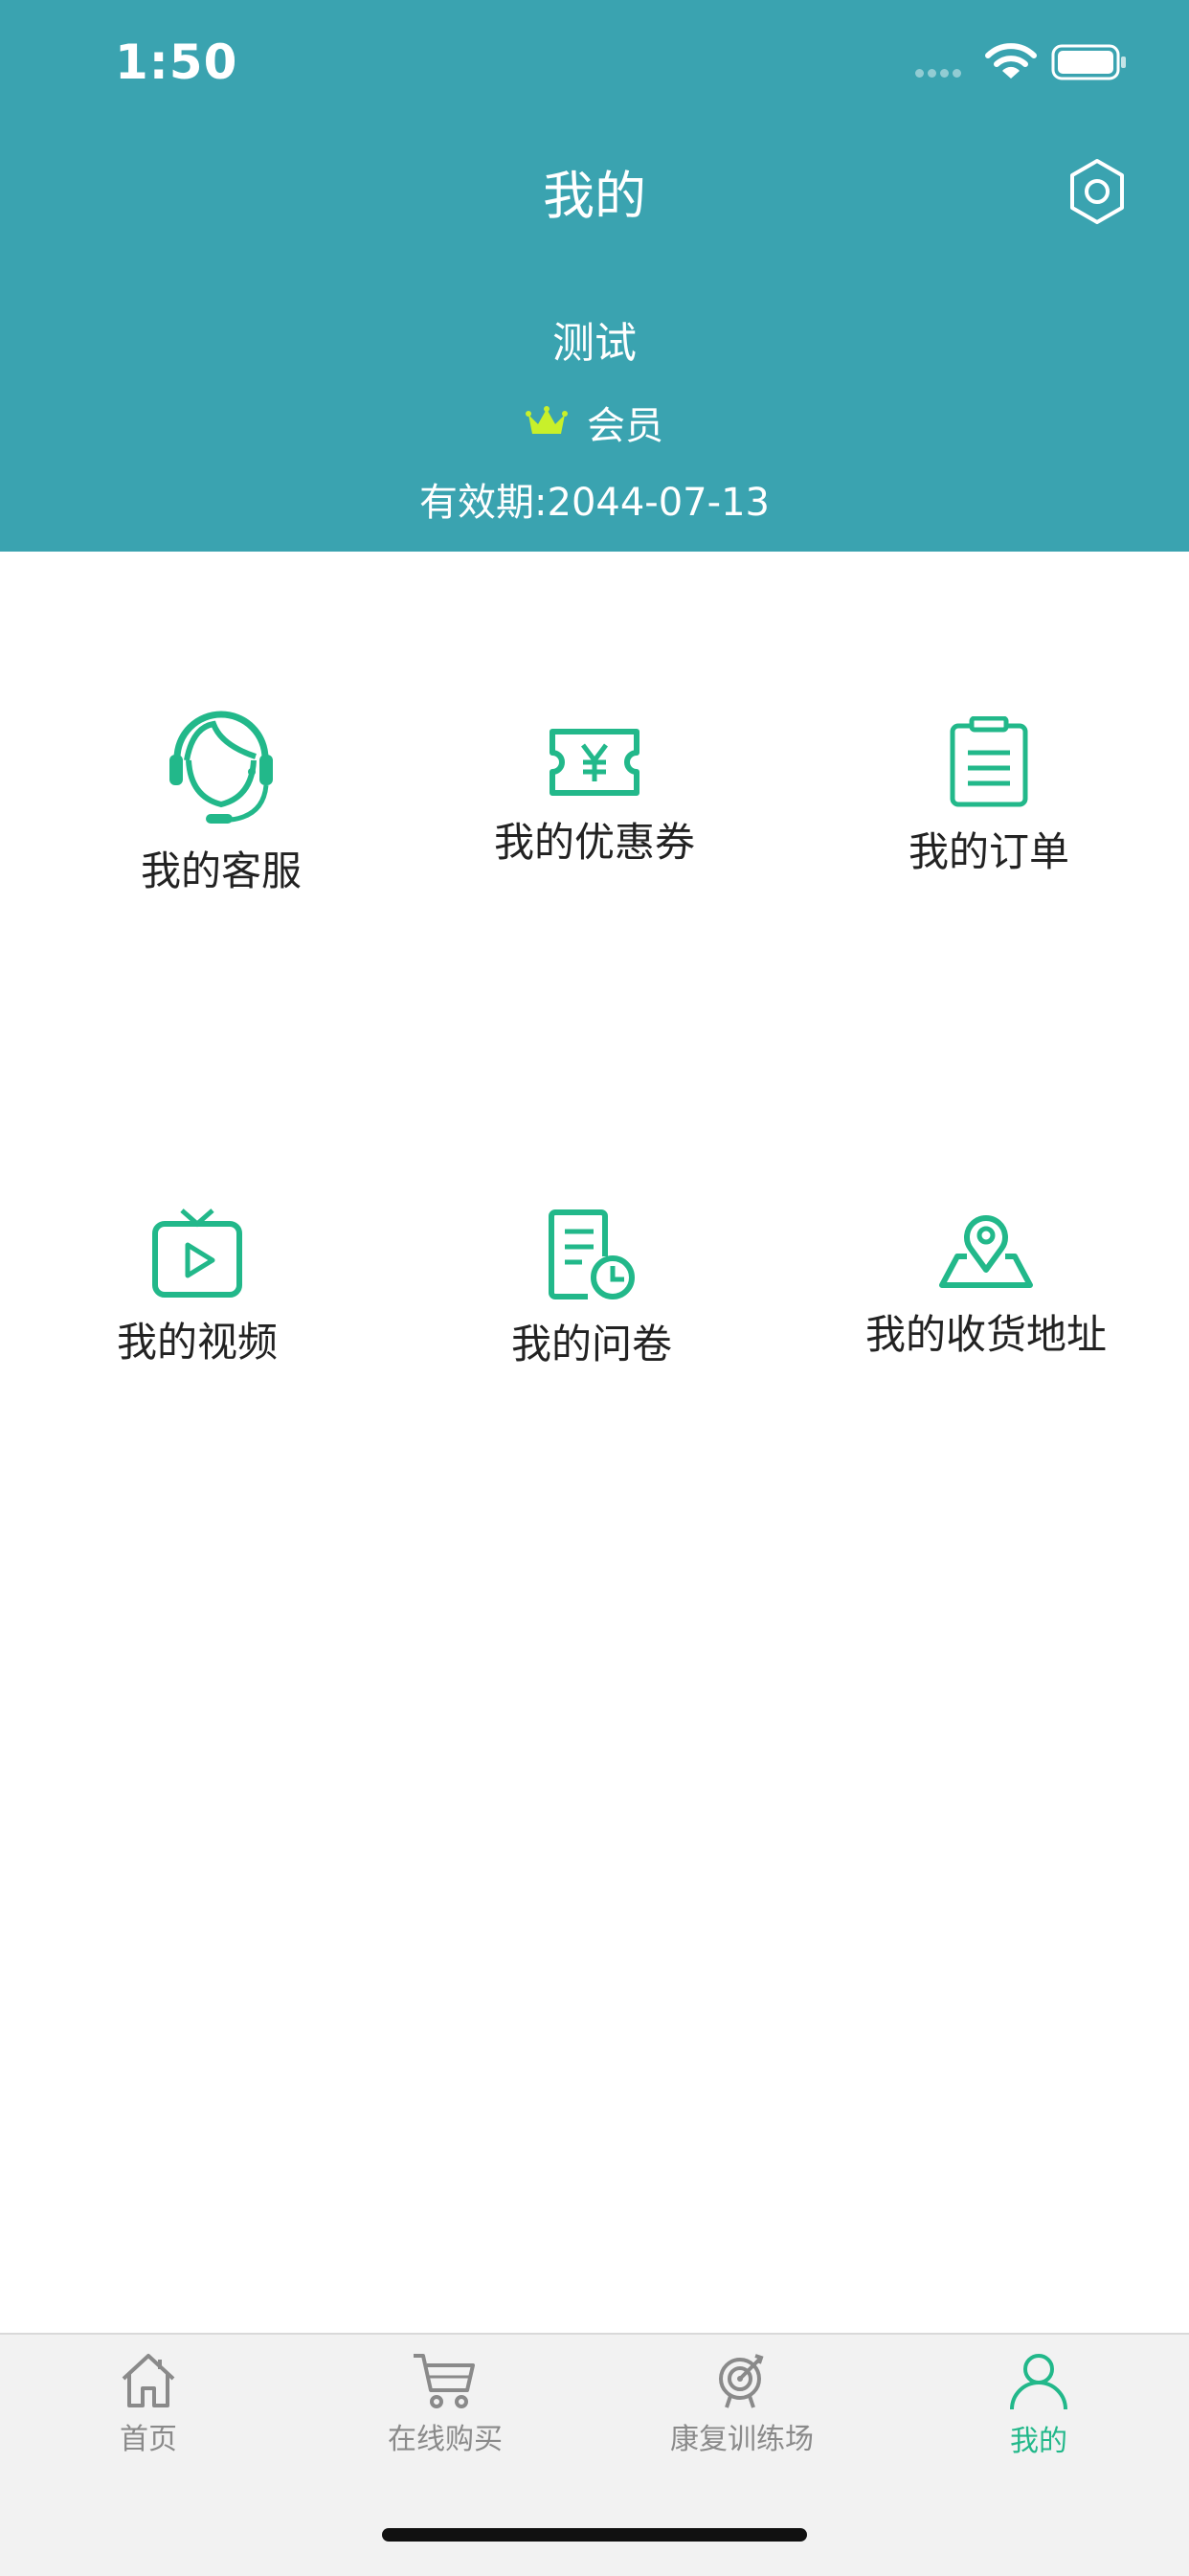 The width and height of the screenshot is (1189, 2576). Describe the element at coordinates (985, 1334) in the screenshot. I see `menu-label: 我的收货地址` at that location.